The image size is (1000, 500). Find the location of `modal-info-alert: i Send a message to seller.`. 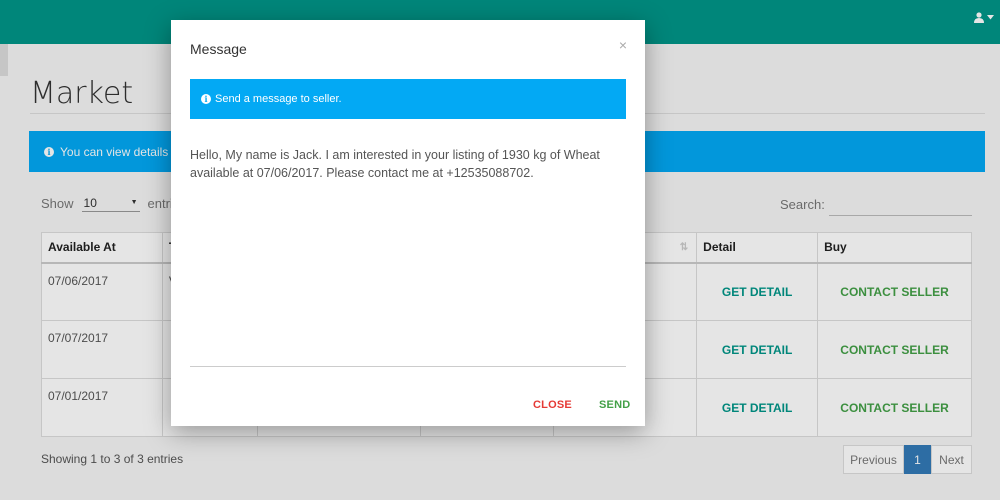

modal-info-alert: i Send a message to seller. is located at coordinates (408, 99).